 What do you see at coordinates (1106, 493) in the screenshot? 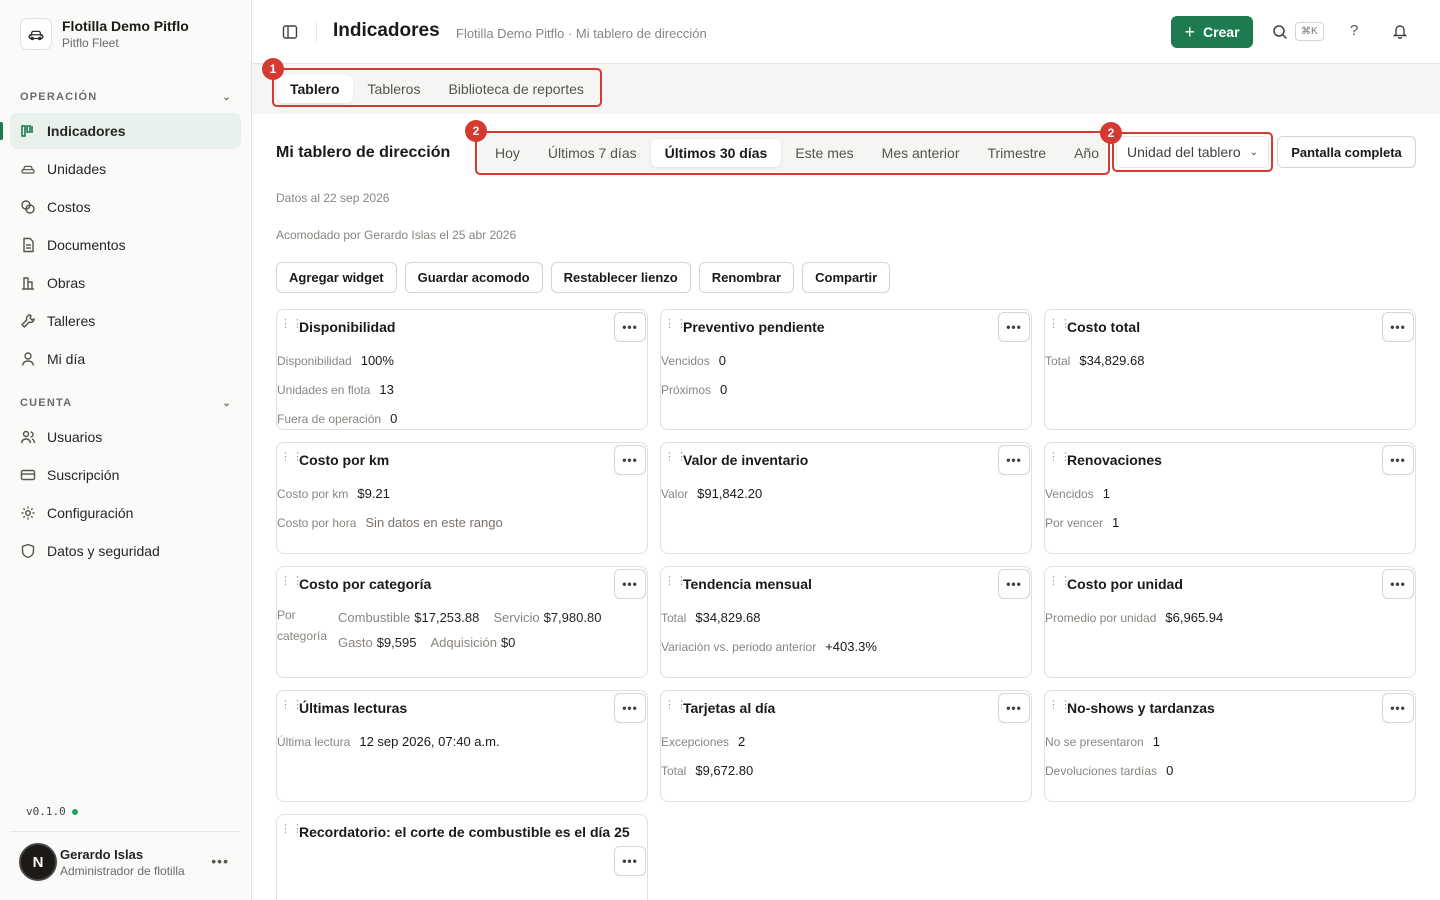
I see `metric-value: 1` at bounding box center [1106, 493].